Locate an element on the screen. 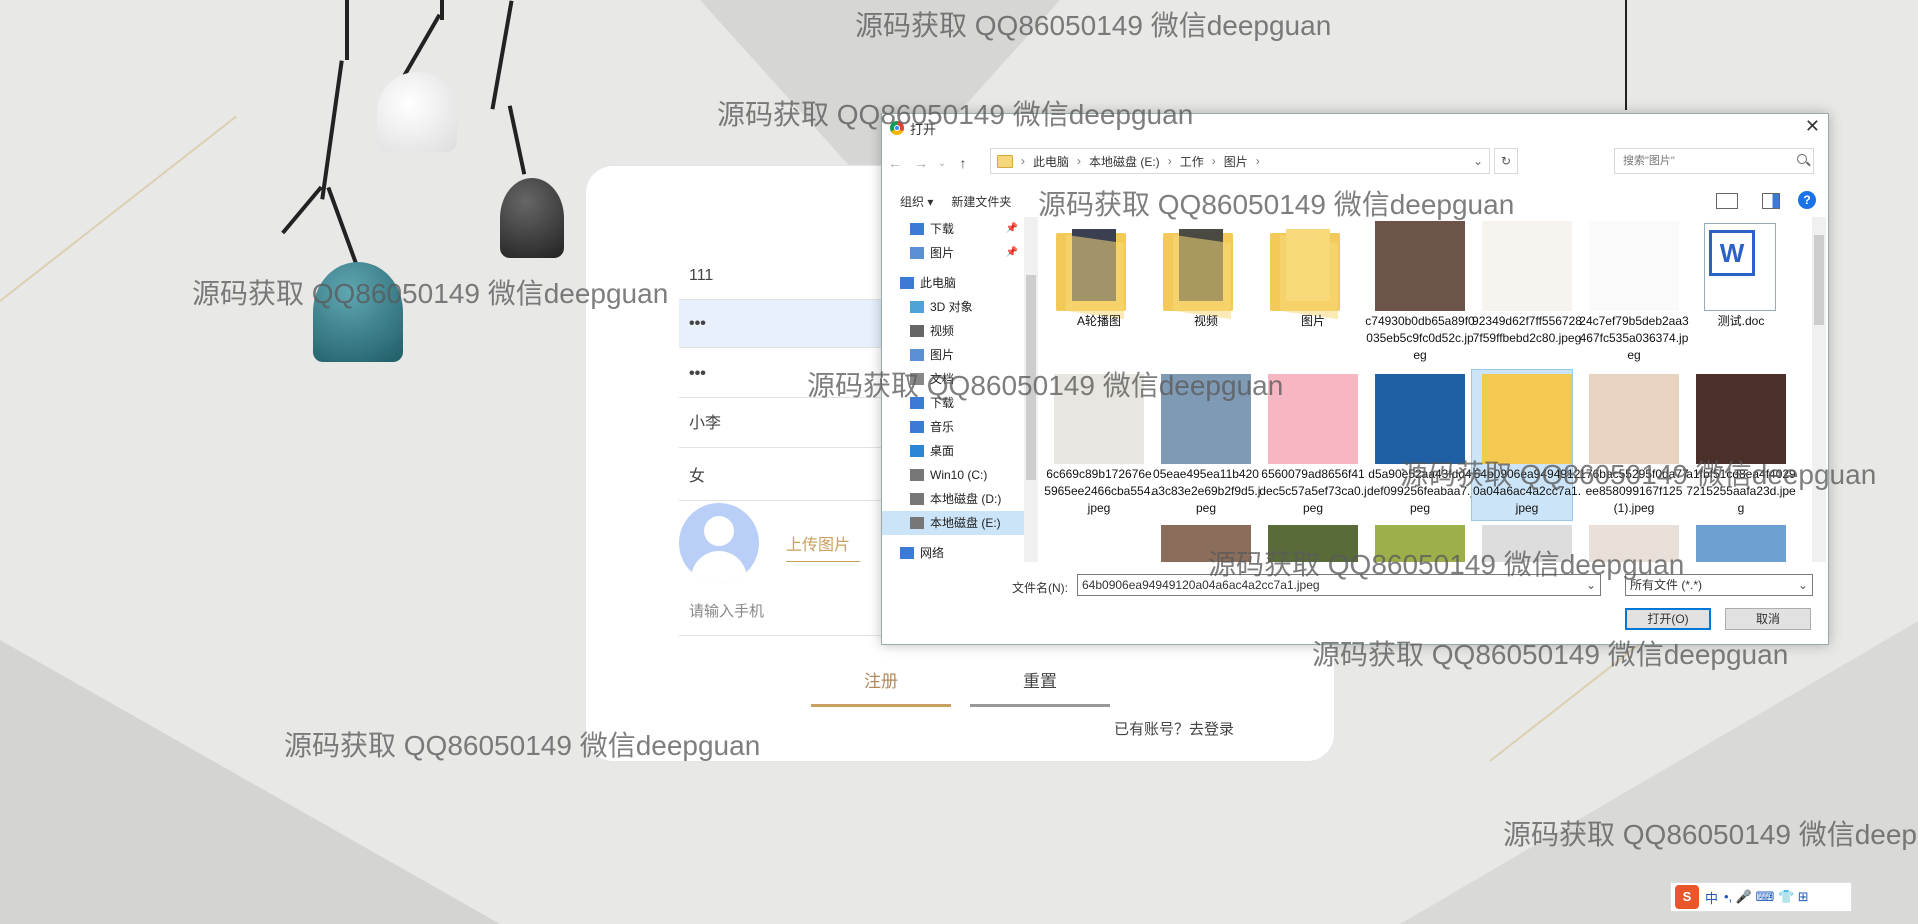 The height and width of the screenshot is (924, 1918). help-icon: ? is located at coordinates (1807, 200).